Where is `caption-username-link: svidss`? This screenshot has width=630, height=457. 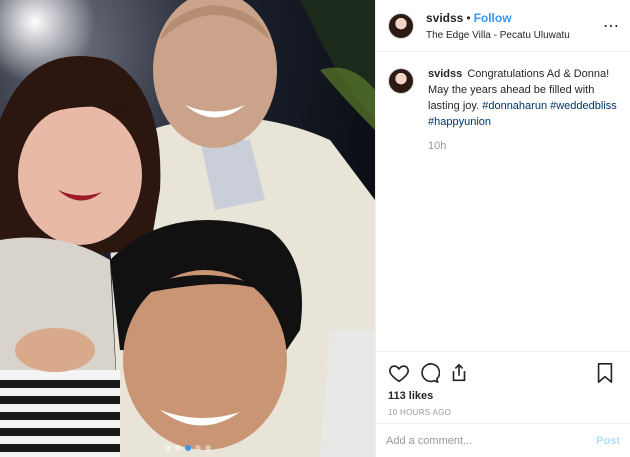
caption-username-link: svidss is located at coordinates (445, 74).